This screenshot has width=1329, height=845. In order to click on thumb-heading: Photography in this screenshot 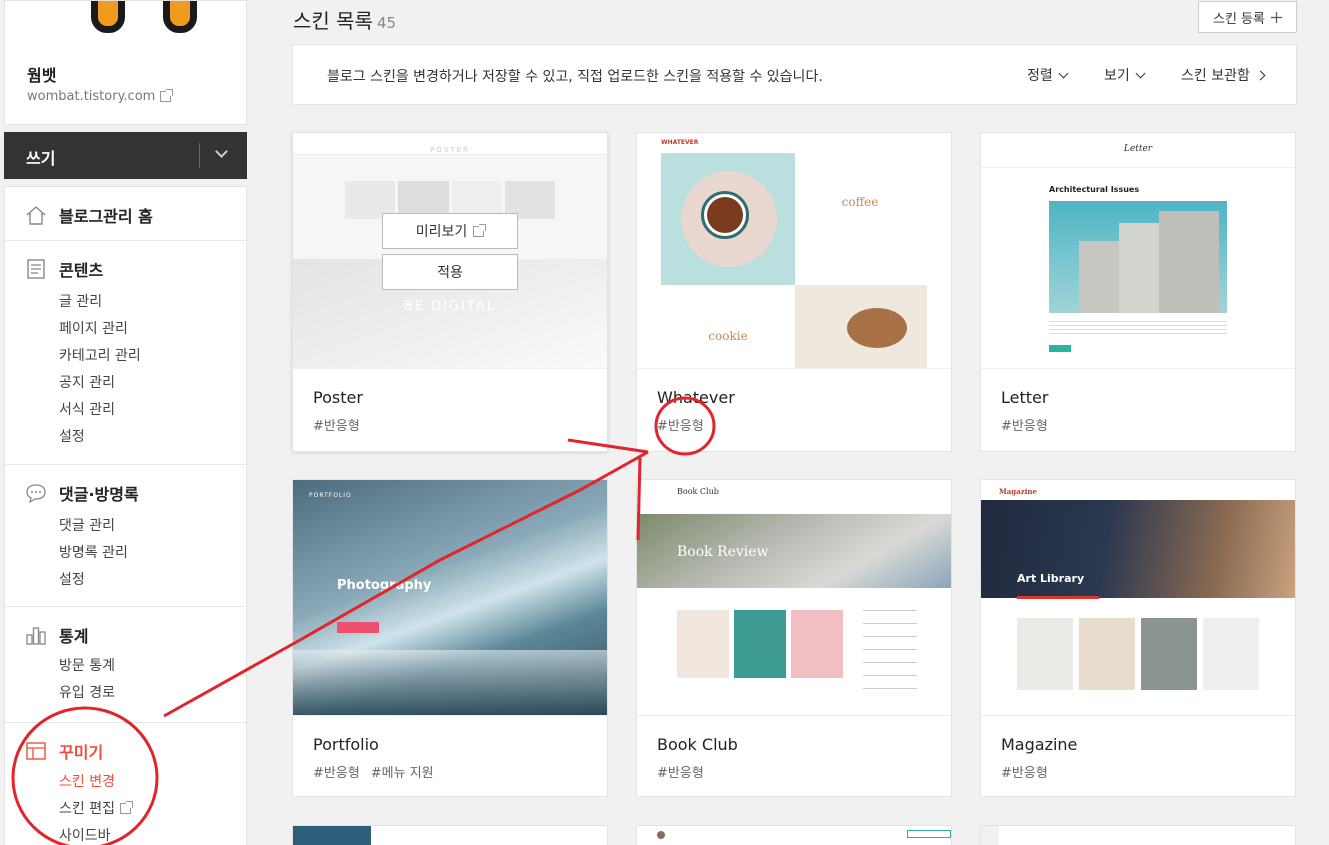, I will do `click(384, 585)`.